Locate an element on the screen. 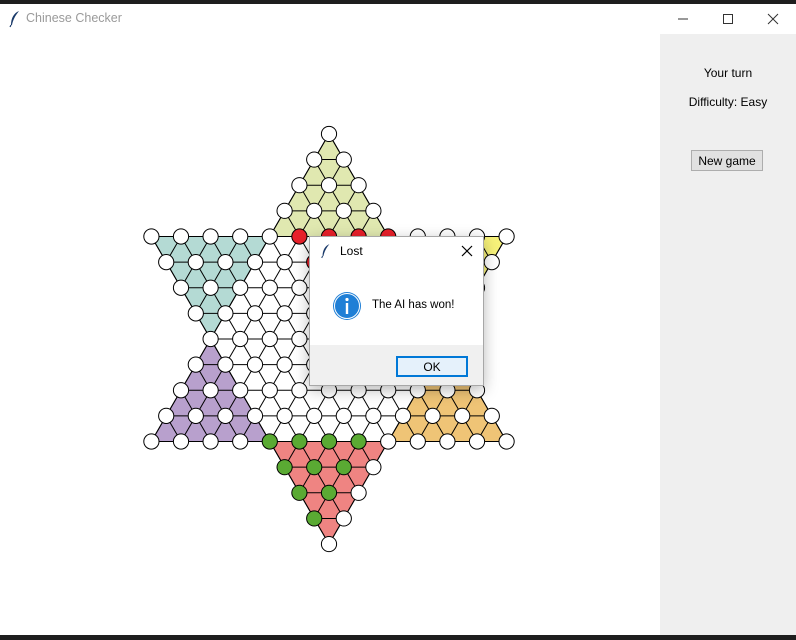  close-button is located at coordinates (773, 19).